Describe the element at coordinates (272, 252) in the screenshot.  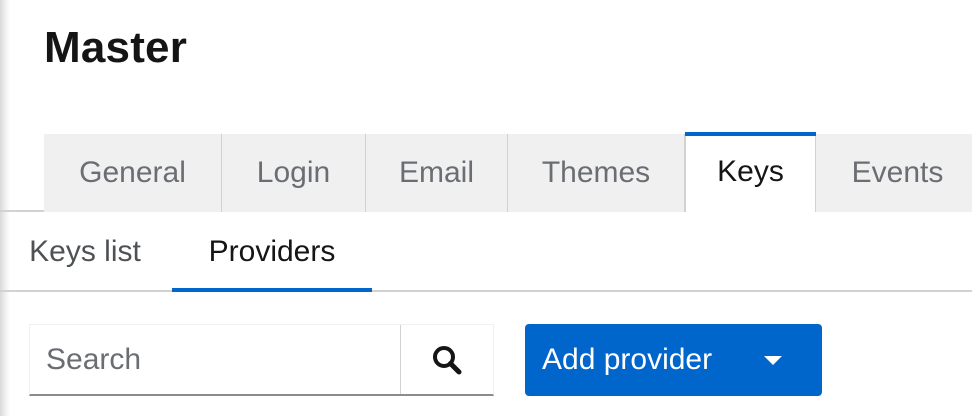
I see `sub-tab-providers: Providers` at that location.